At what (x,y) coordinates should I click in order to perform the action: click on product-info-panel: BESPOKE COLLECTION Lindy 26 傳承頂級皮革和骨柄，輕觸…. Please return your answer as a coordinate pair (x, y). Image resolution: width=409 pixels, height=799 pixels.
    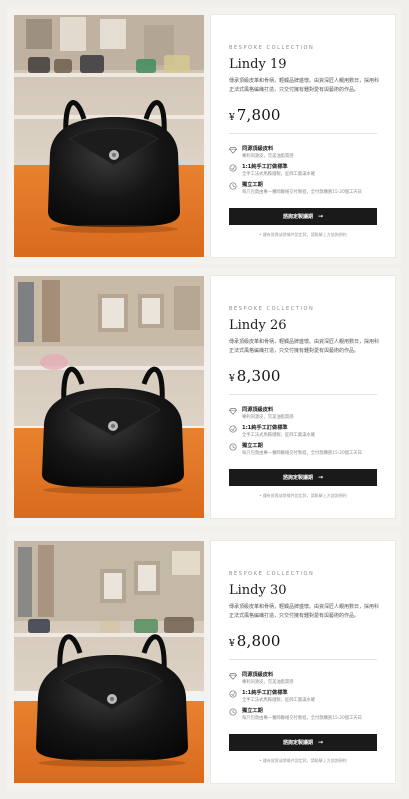
    Looking at the image, I should click on (303, 397).